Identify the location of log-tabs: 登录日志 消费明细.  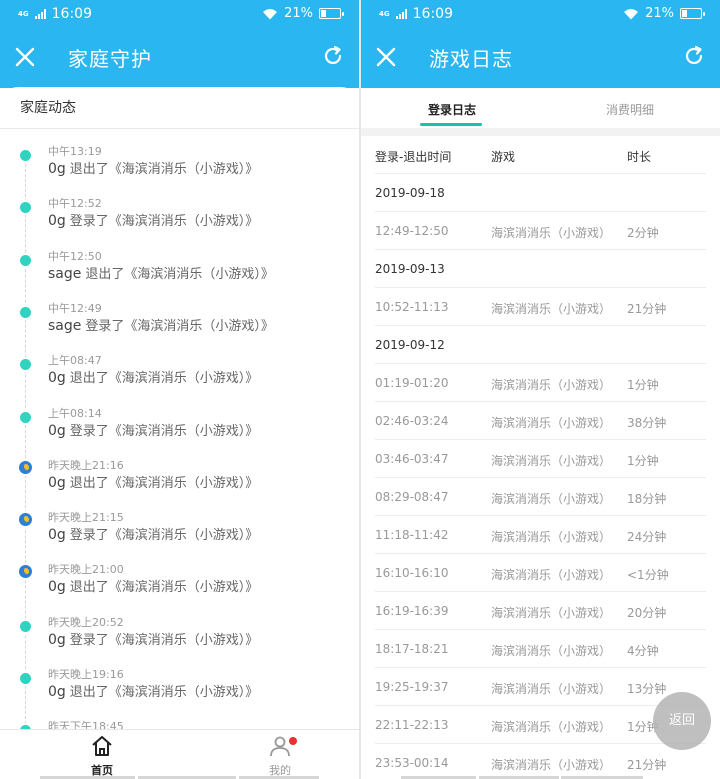
(540, 108).